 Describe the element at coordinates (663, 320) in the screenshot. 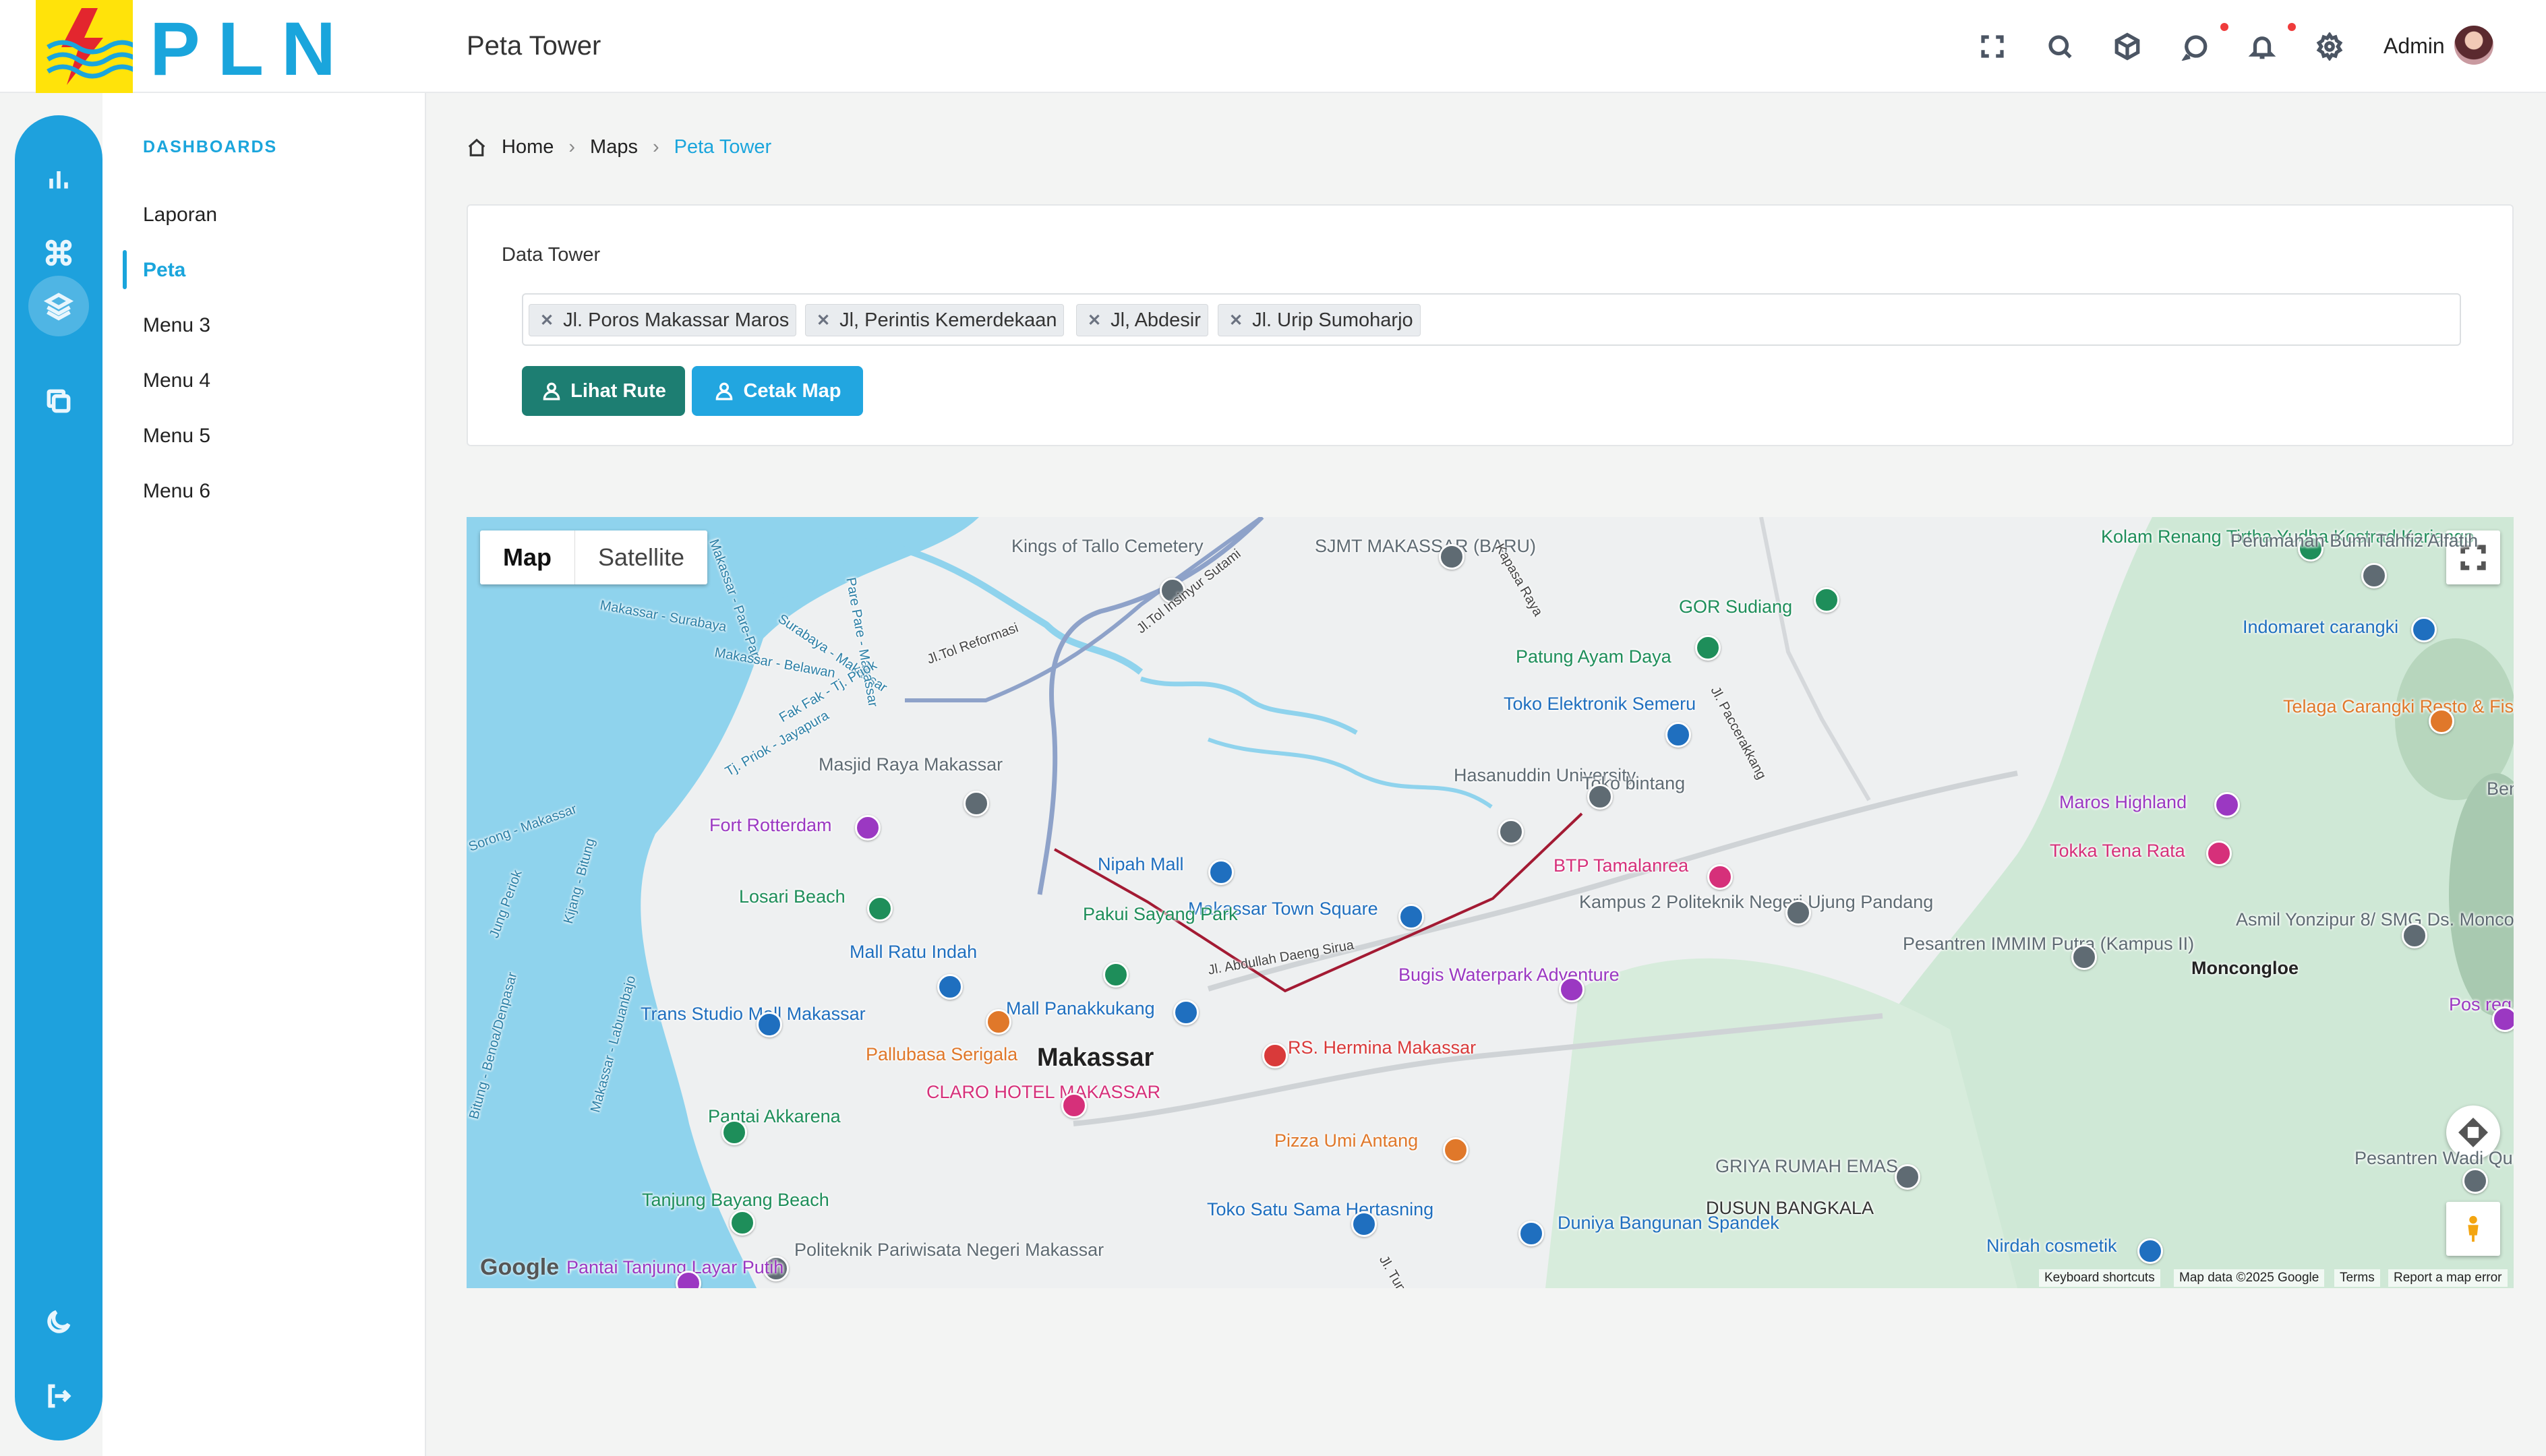

I see `tag-chip: ✕ Jl. Poros Makassar Maros` at that location.